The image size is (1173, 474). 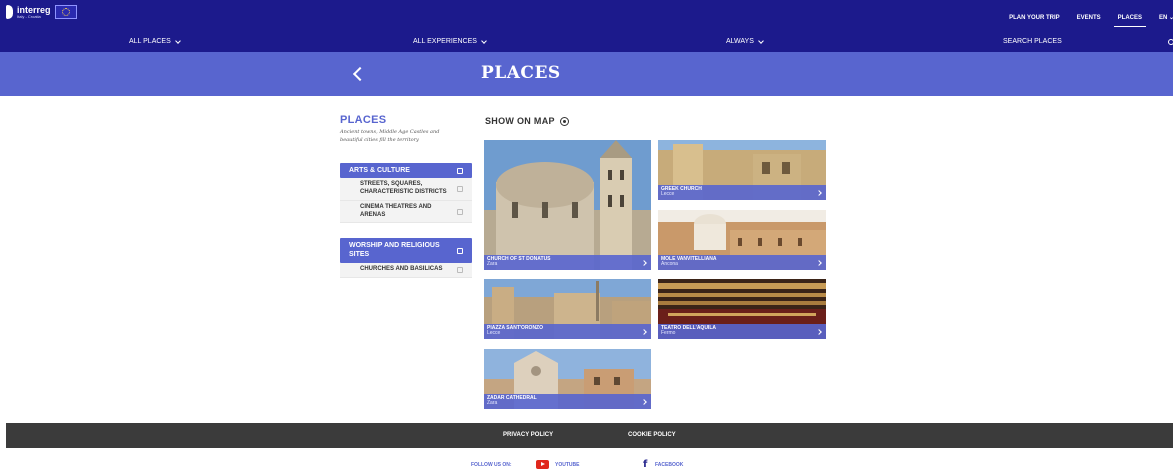 I want to click on eu-flag-icon, so click(x=65, y=12).